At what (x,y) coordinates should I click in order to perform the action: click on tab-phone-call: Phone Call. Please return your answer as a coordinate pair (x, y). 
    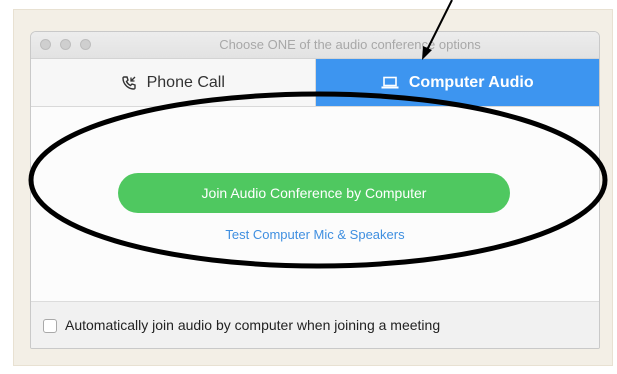
    Looking at the image, I should click on (173, 82).